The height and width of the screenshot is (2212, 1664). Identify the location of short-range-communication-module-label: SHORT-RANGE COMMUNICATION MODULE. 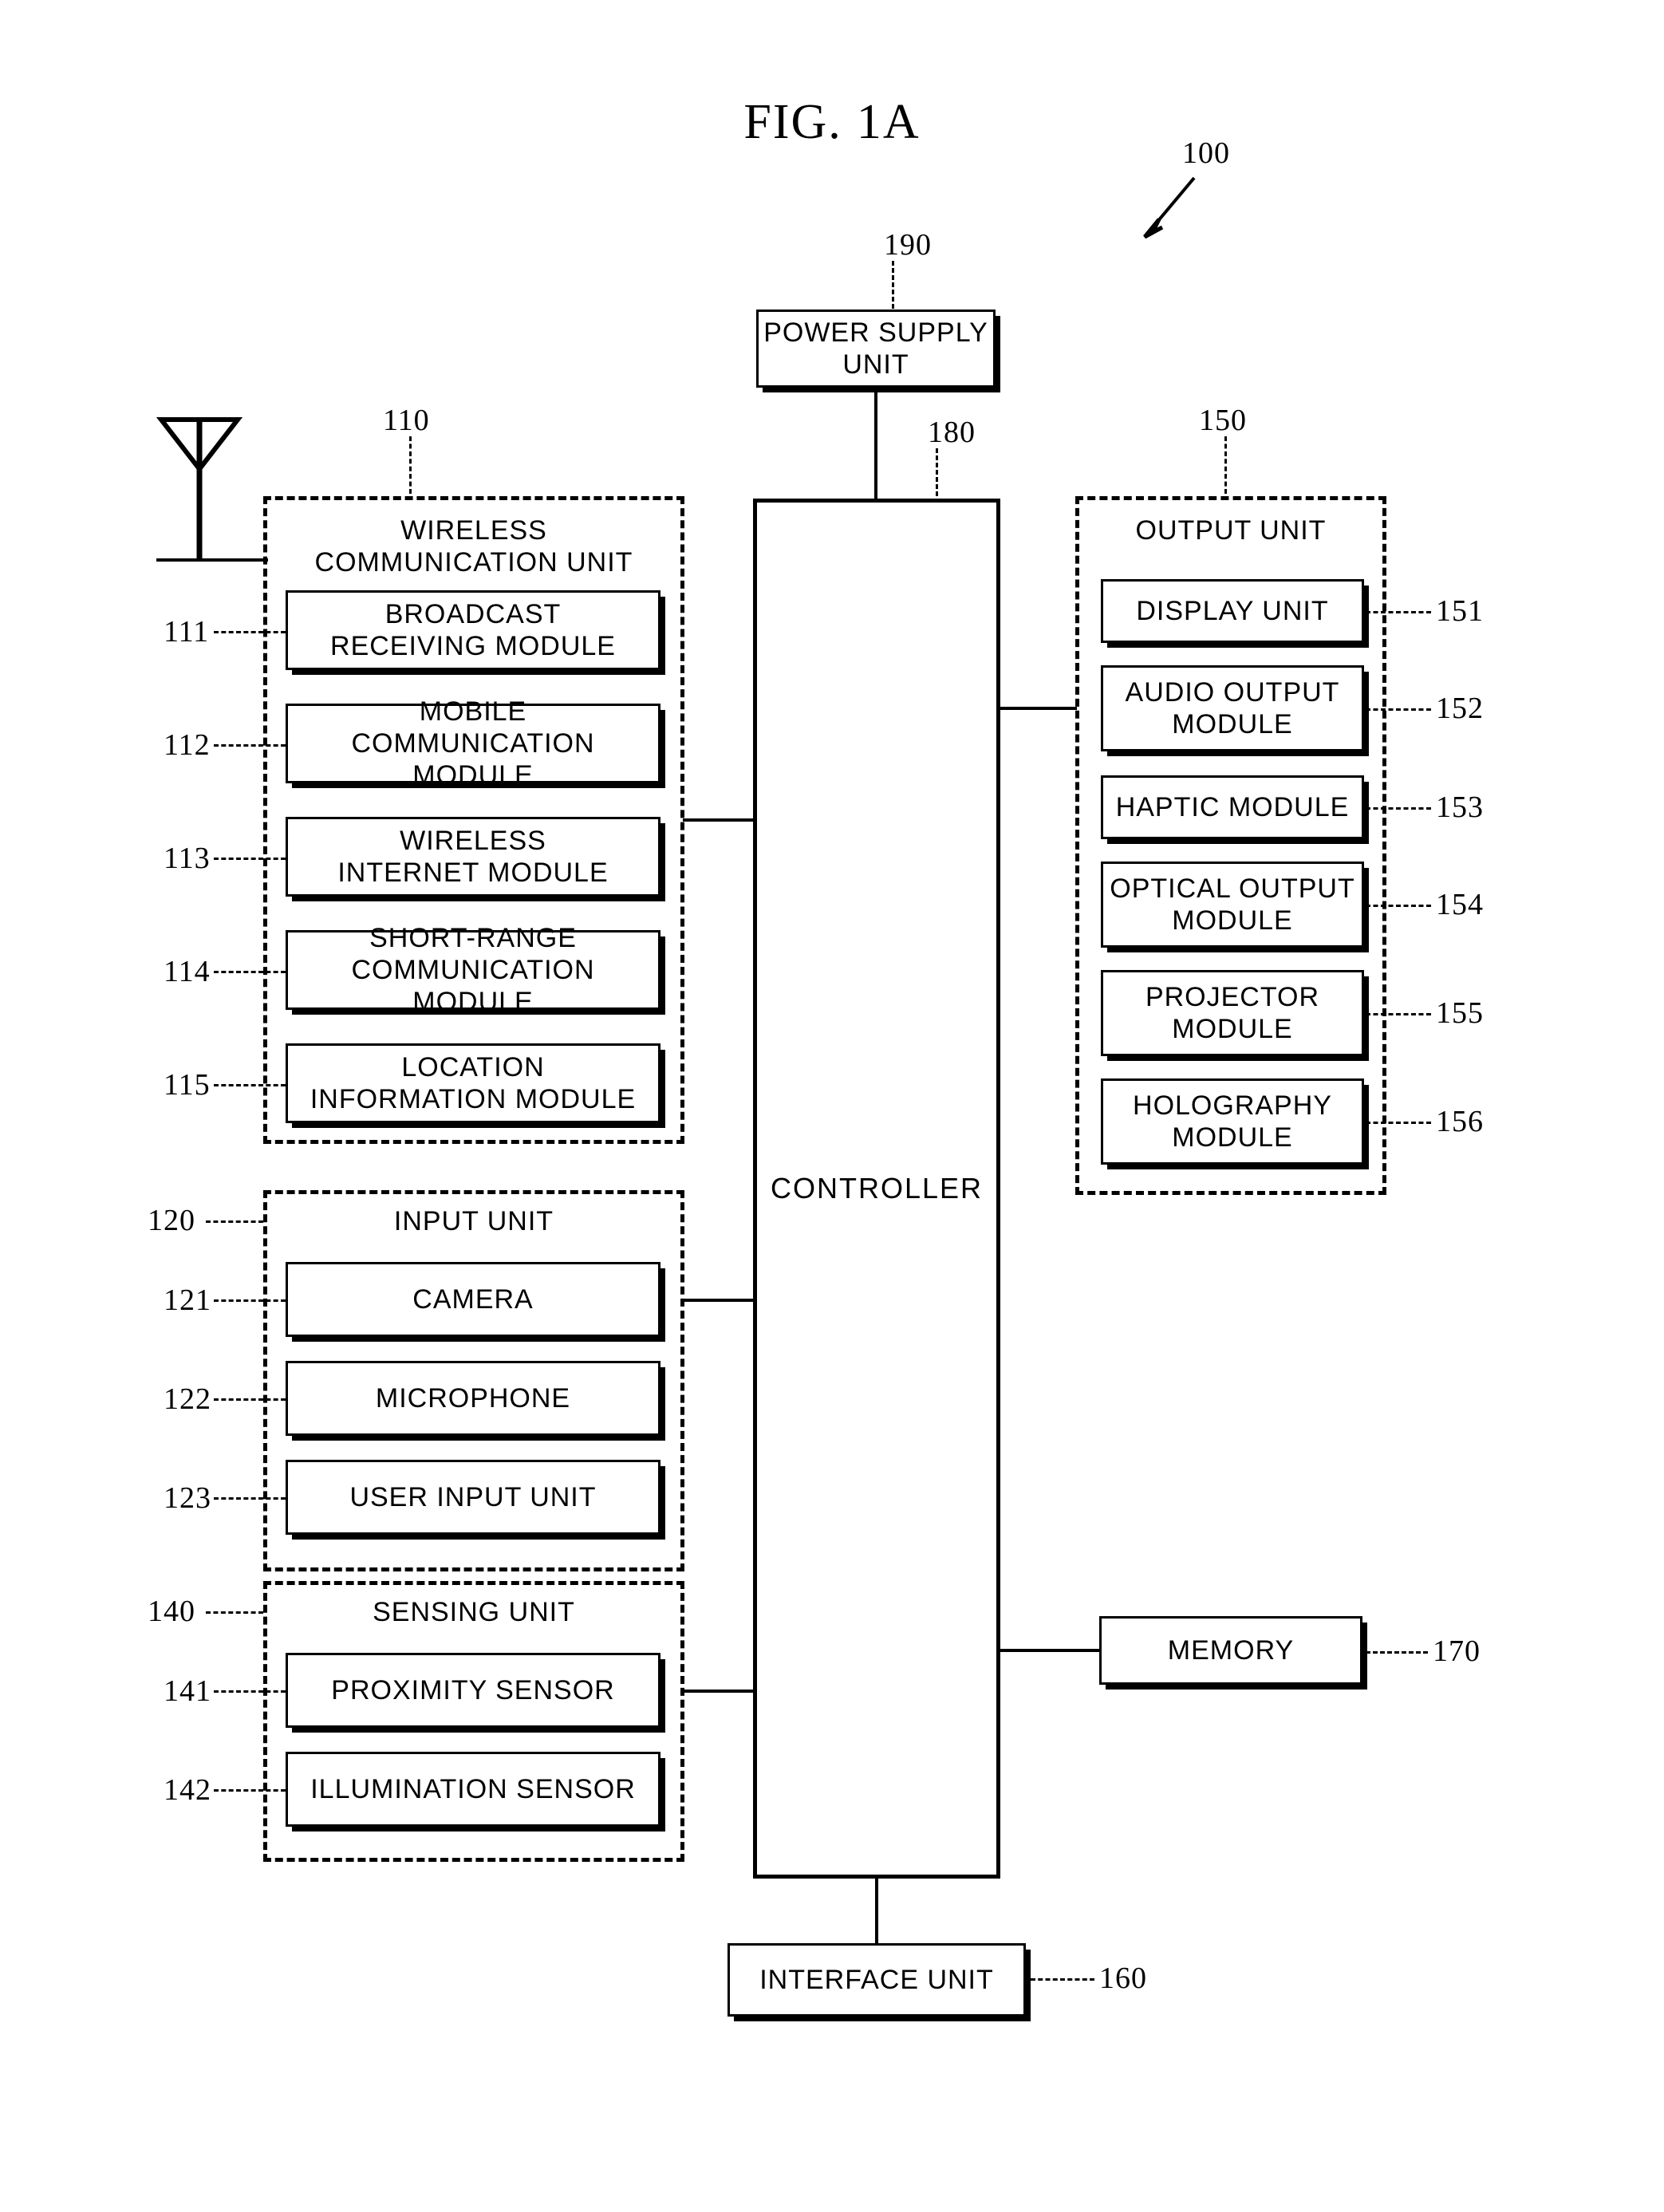
(473, 970).